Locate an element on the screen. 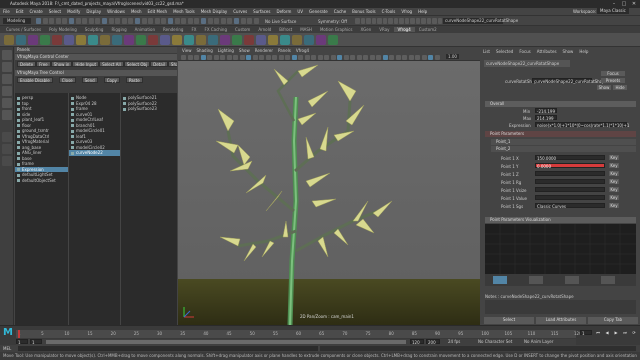  attr-menu-help: Help is located at coordinates (583, 51).